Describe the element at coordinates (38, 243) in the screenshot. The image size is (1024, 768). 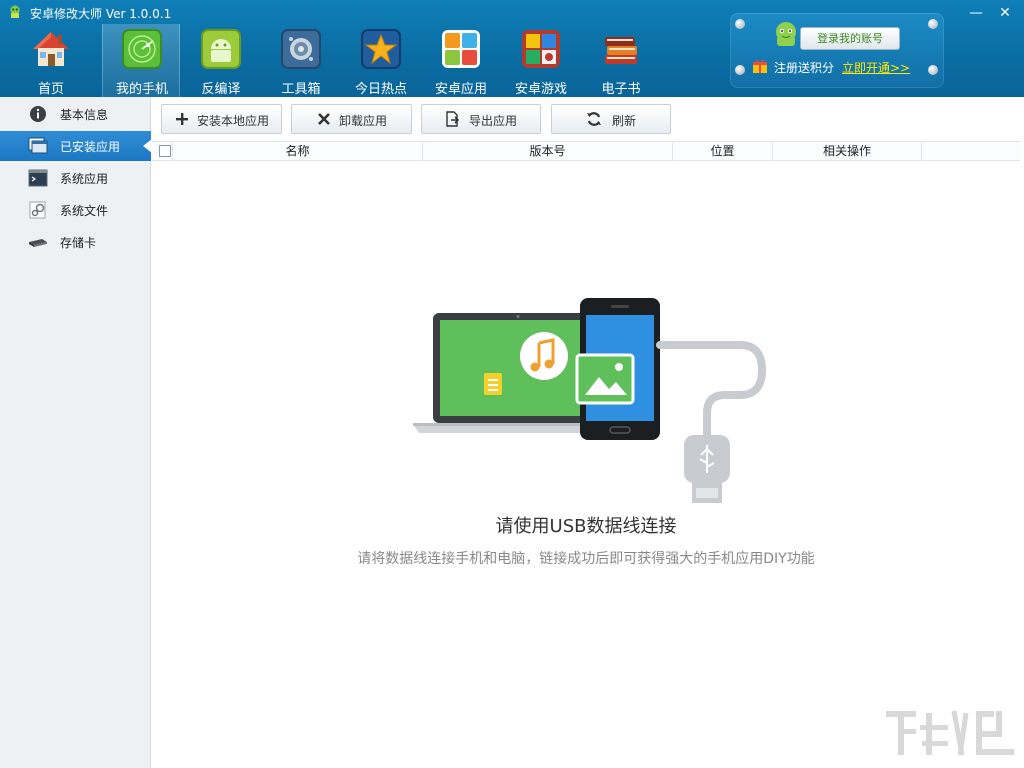
I see `sd-card-icon` at that location.